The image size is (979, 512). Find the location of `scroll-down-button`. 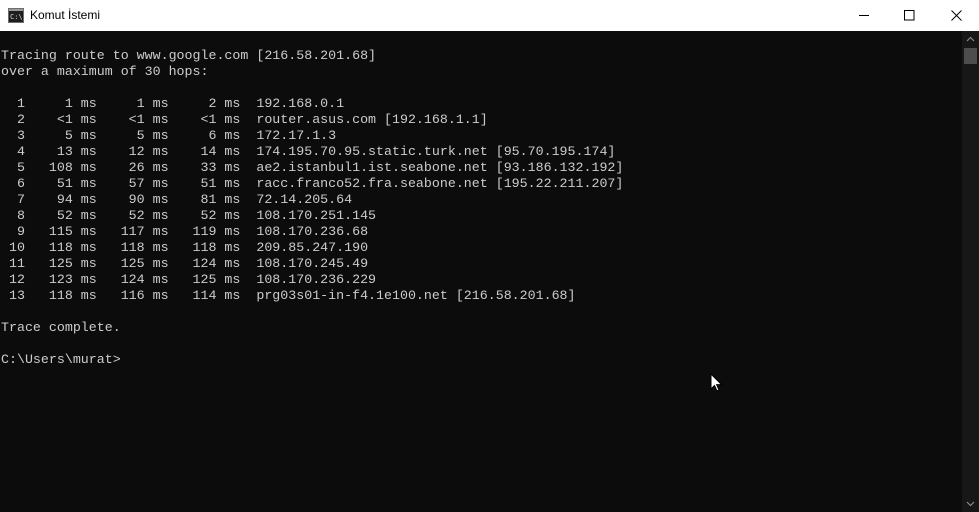

scroll-down-button is located at coordinates (970, 503).